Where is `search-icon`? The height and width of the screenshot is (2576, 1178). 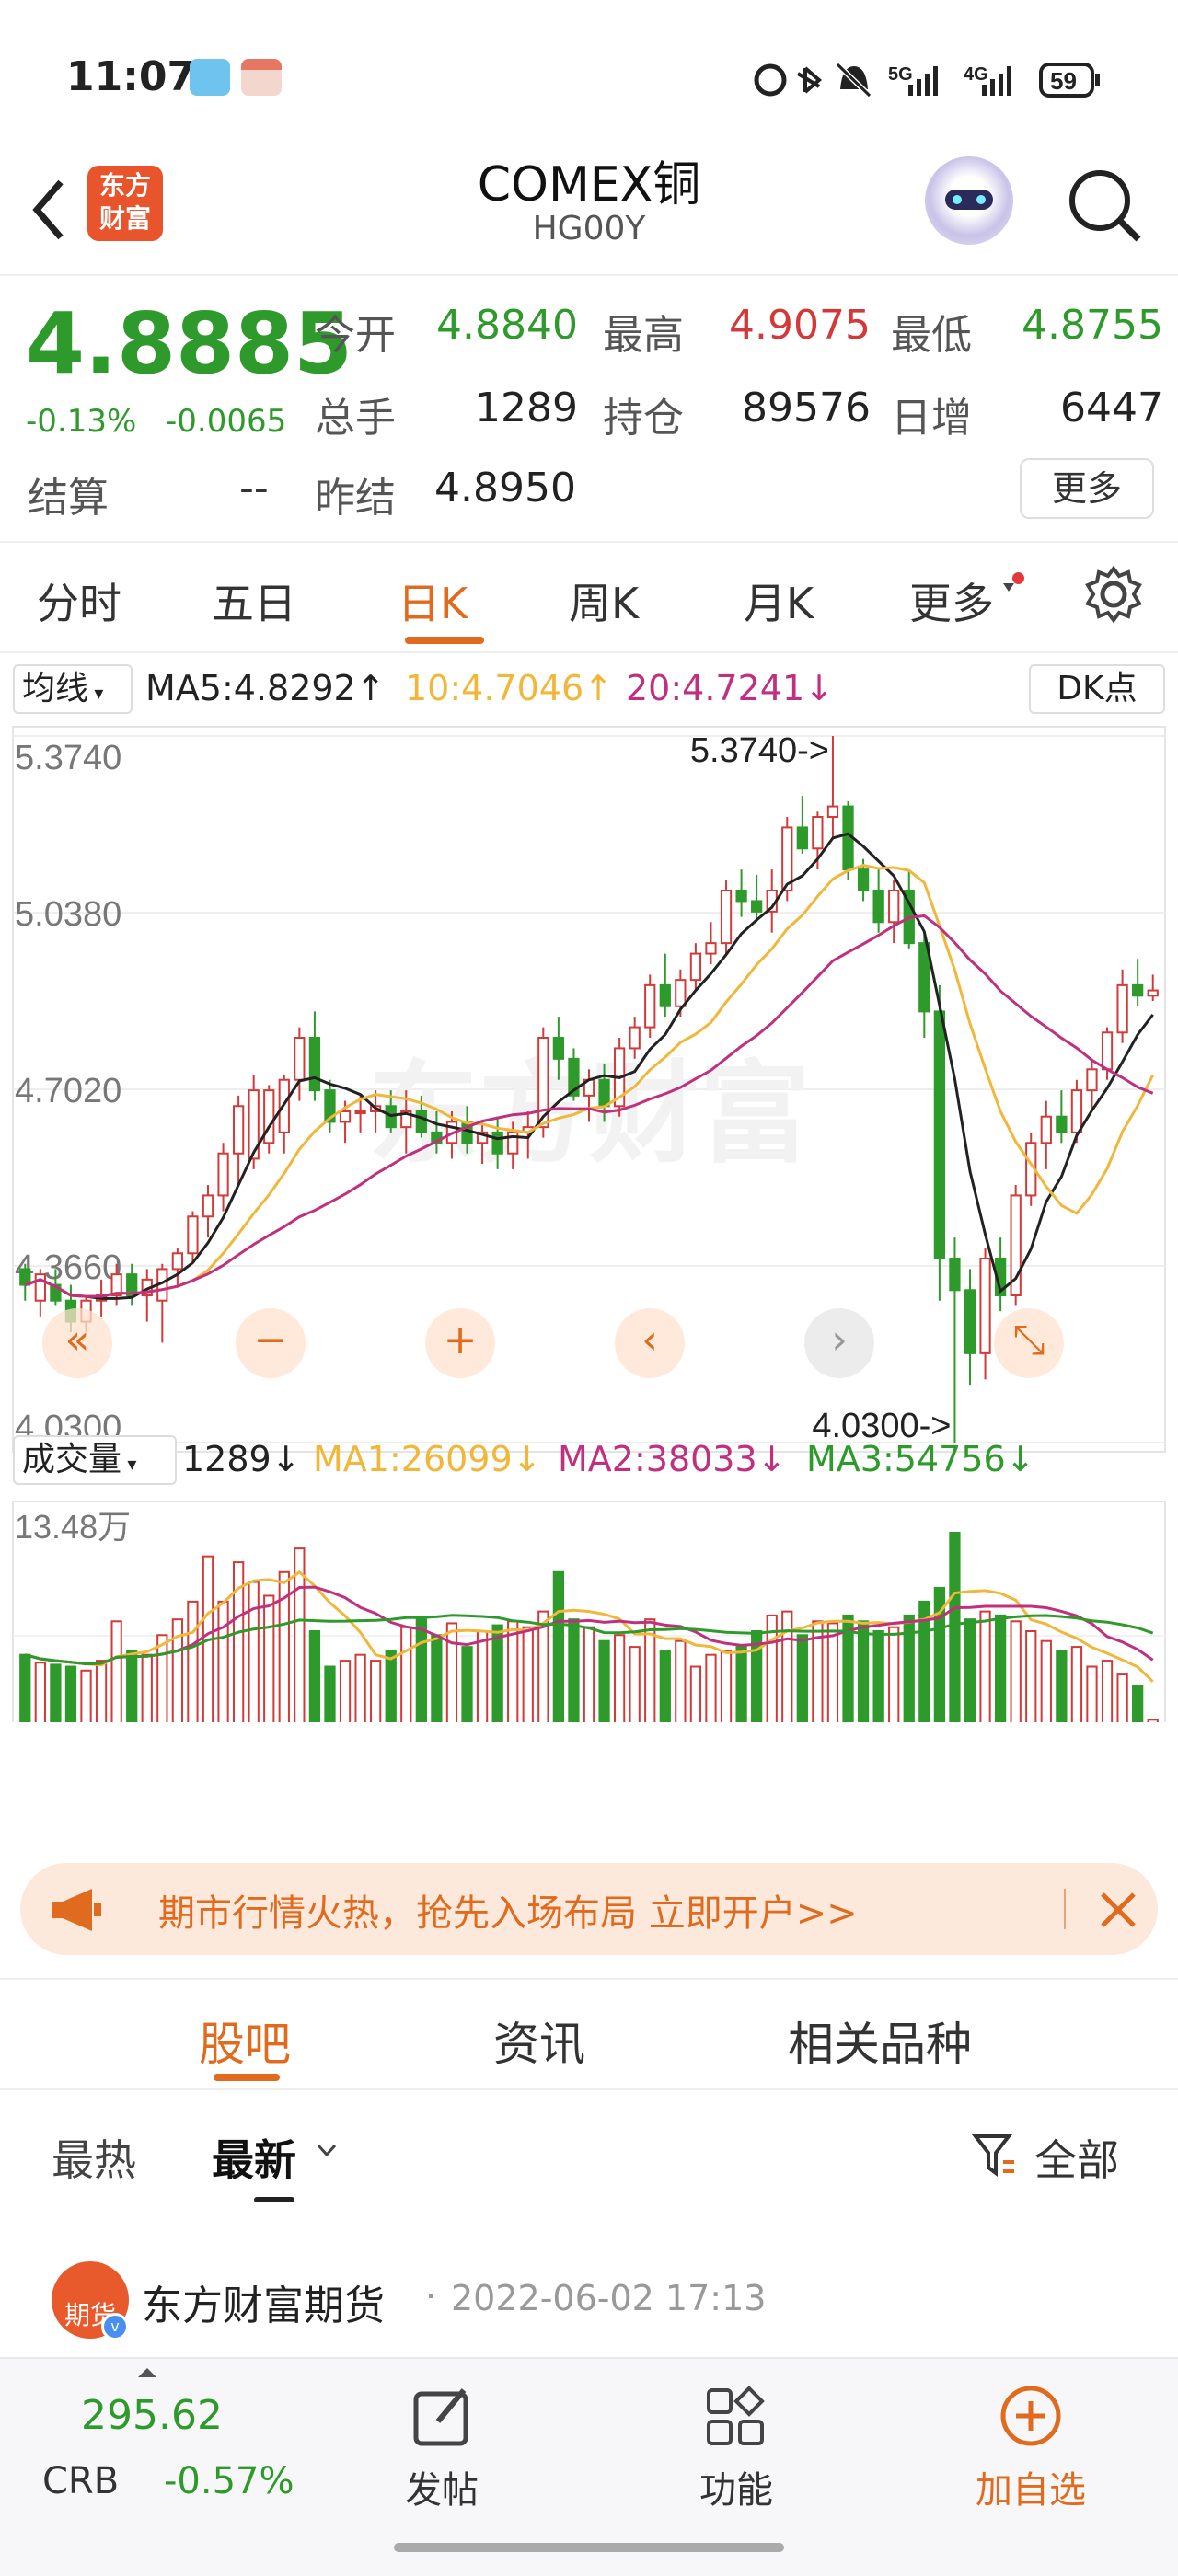
search-icon is located at coordinates (1104, 205).